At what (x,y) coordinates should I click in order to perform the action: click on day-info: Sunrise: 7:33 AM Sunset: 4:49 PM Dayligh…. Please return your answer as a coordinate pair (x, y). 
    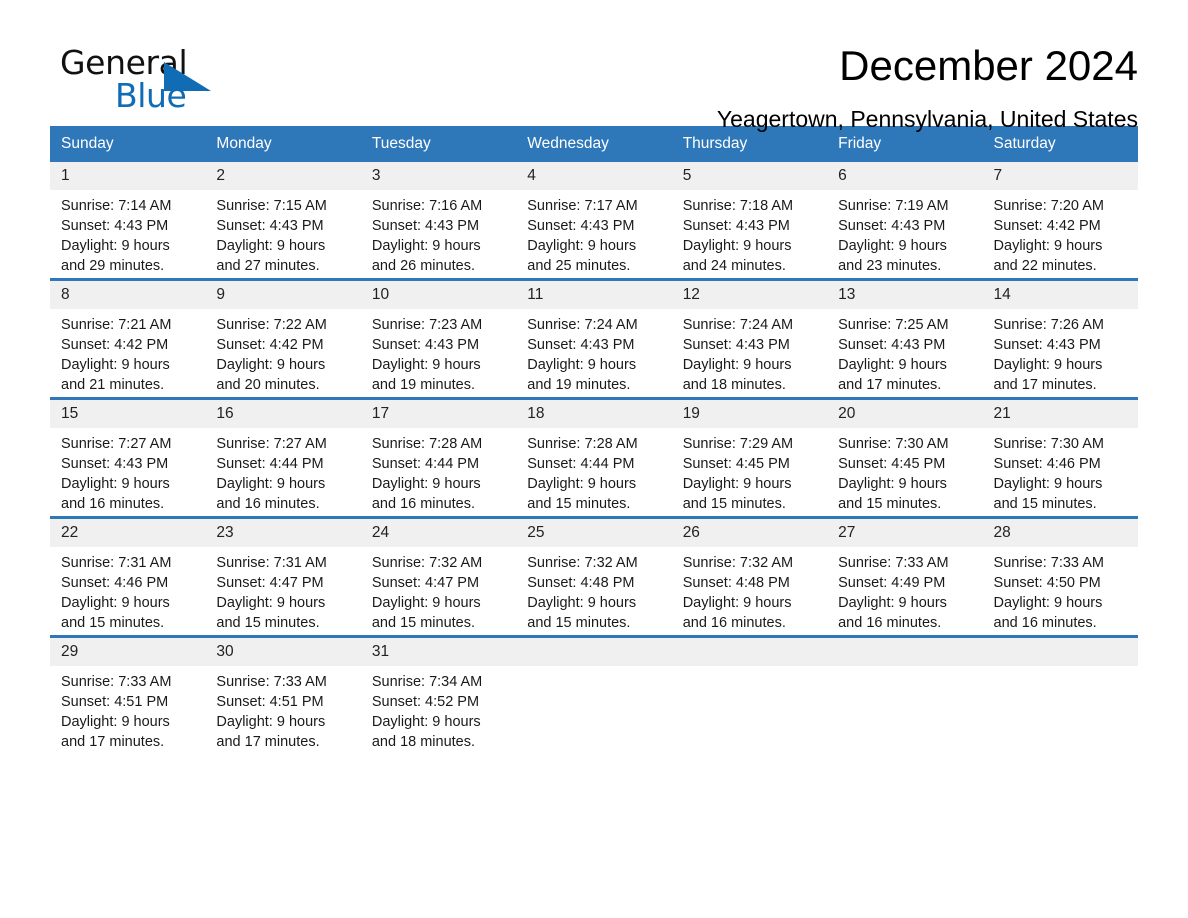
    Looking at the image, I should click on (904, 590).